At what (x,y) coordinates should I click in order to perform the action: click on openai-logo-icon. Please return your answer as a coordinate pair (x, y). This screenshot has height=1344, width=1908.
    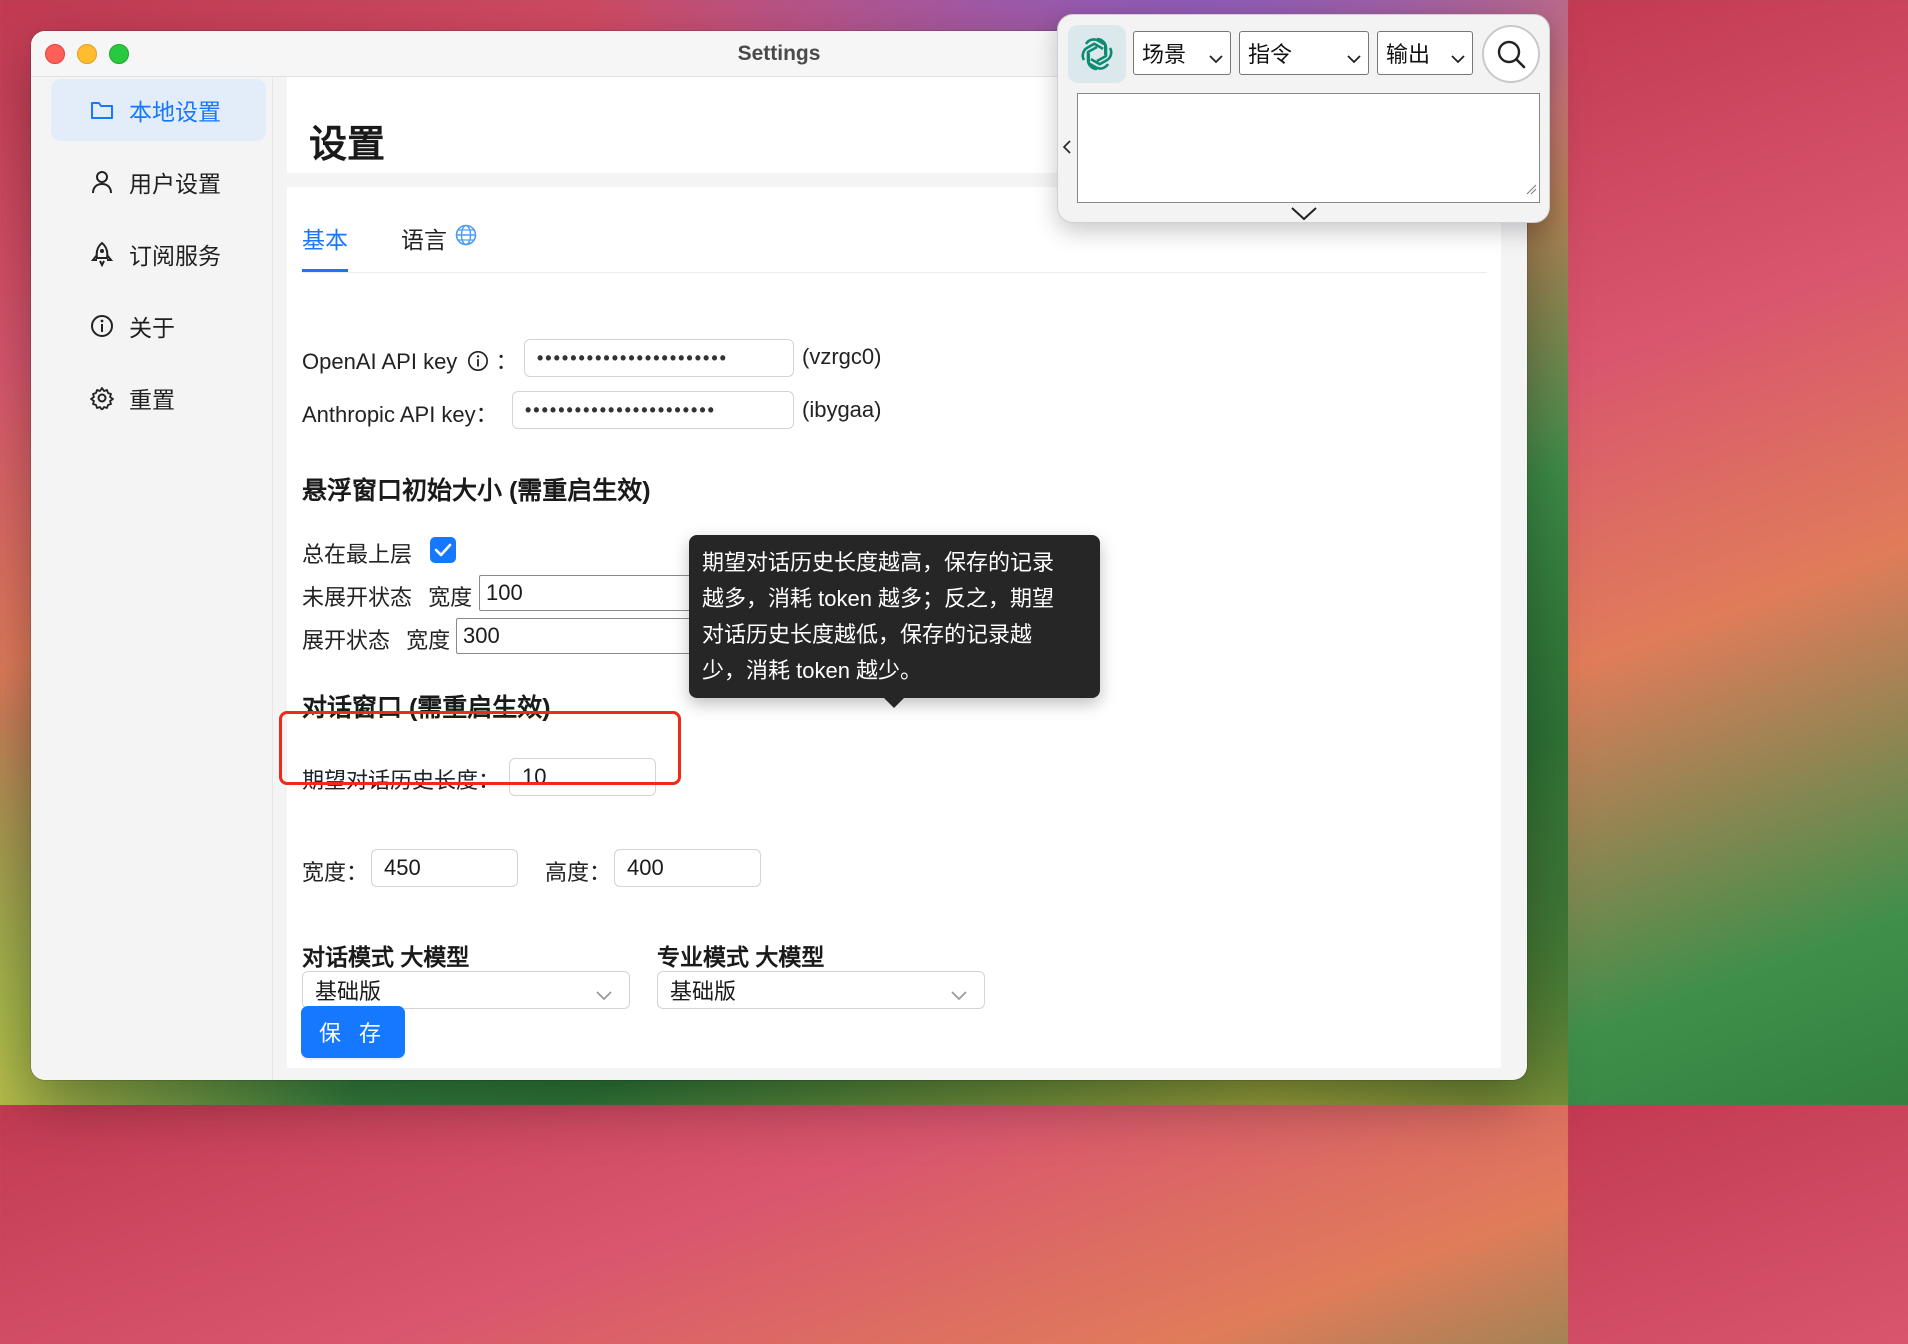
    Looking at the image, I should click on (1097, 54).